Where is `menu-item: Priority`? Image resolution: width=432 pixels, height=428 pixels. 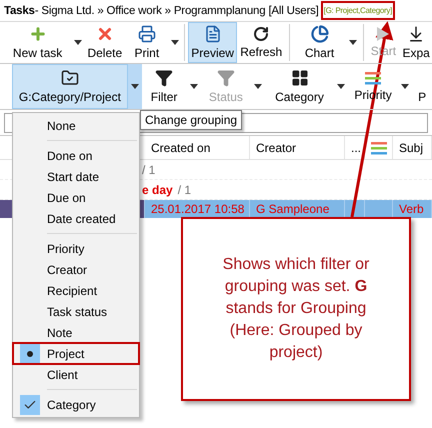
menu-item: Priority is located at coordinates (76, 248).